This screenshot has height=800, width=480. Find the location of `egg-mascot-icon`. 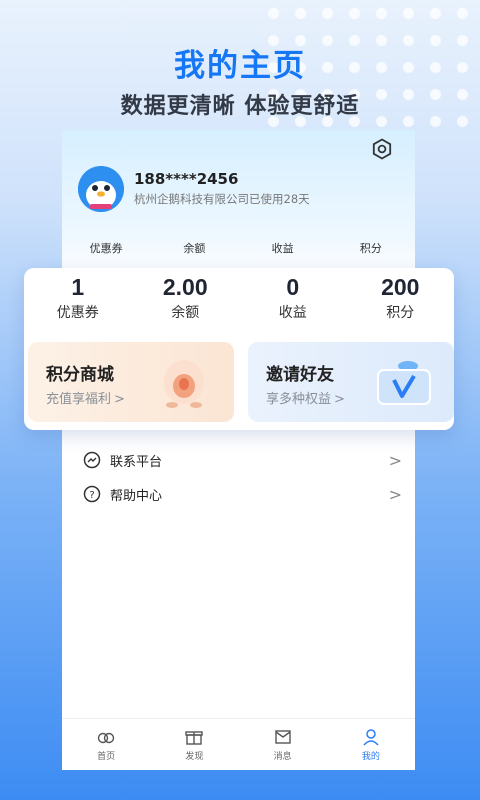

egg-mascot-icon is located at coordinates (184, 384).